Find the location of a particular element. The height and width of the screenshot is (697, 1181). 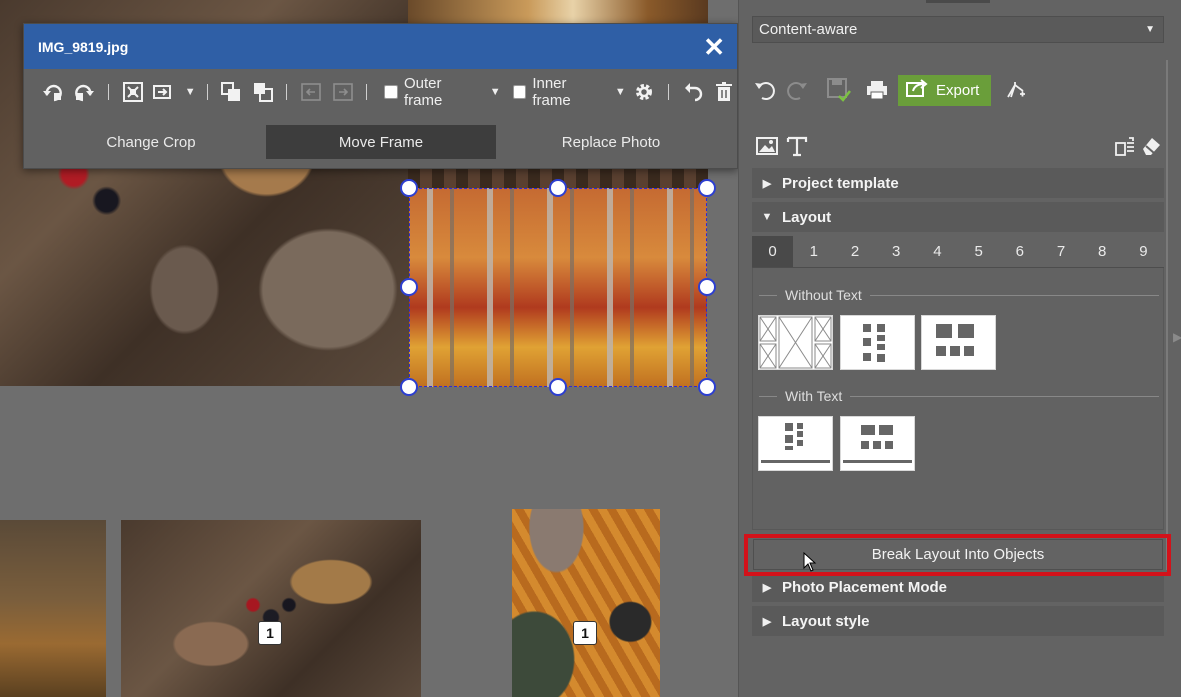

tools-row is located at coordinates (959, 146).